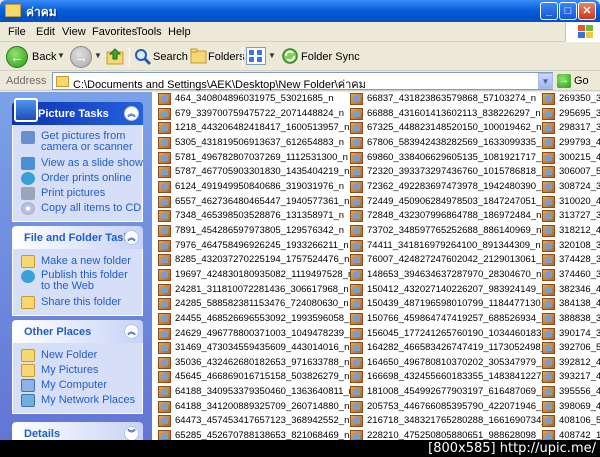 The image size is (600, 457). Describe the element at coordinates (255, 421) in the screenshot. I see `file-item: 64473_457453417657123_368942552_n` at that location.